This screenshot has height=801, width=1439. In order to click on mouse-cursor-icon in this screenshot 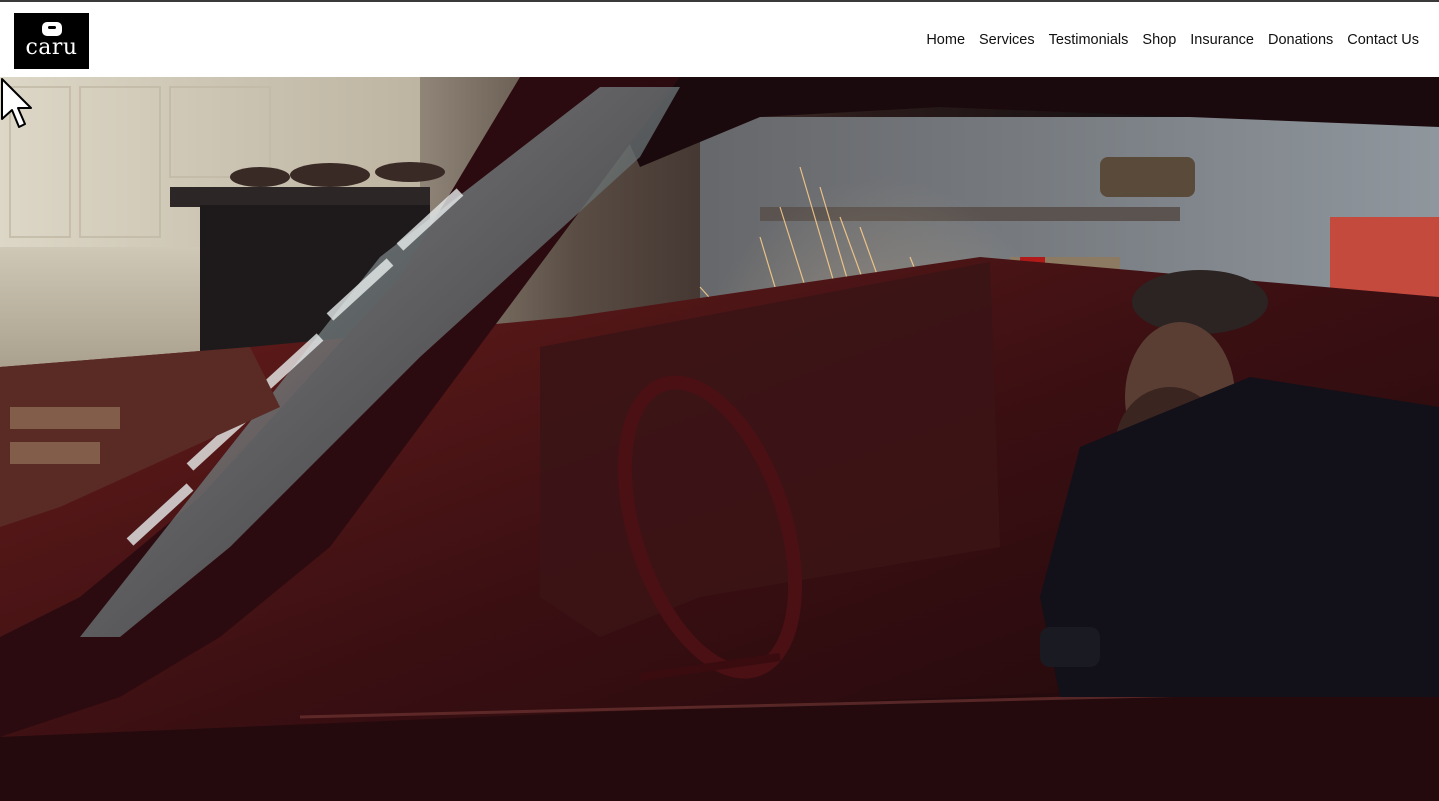, I will do `click(16, 103)`.